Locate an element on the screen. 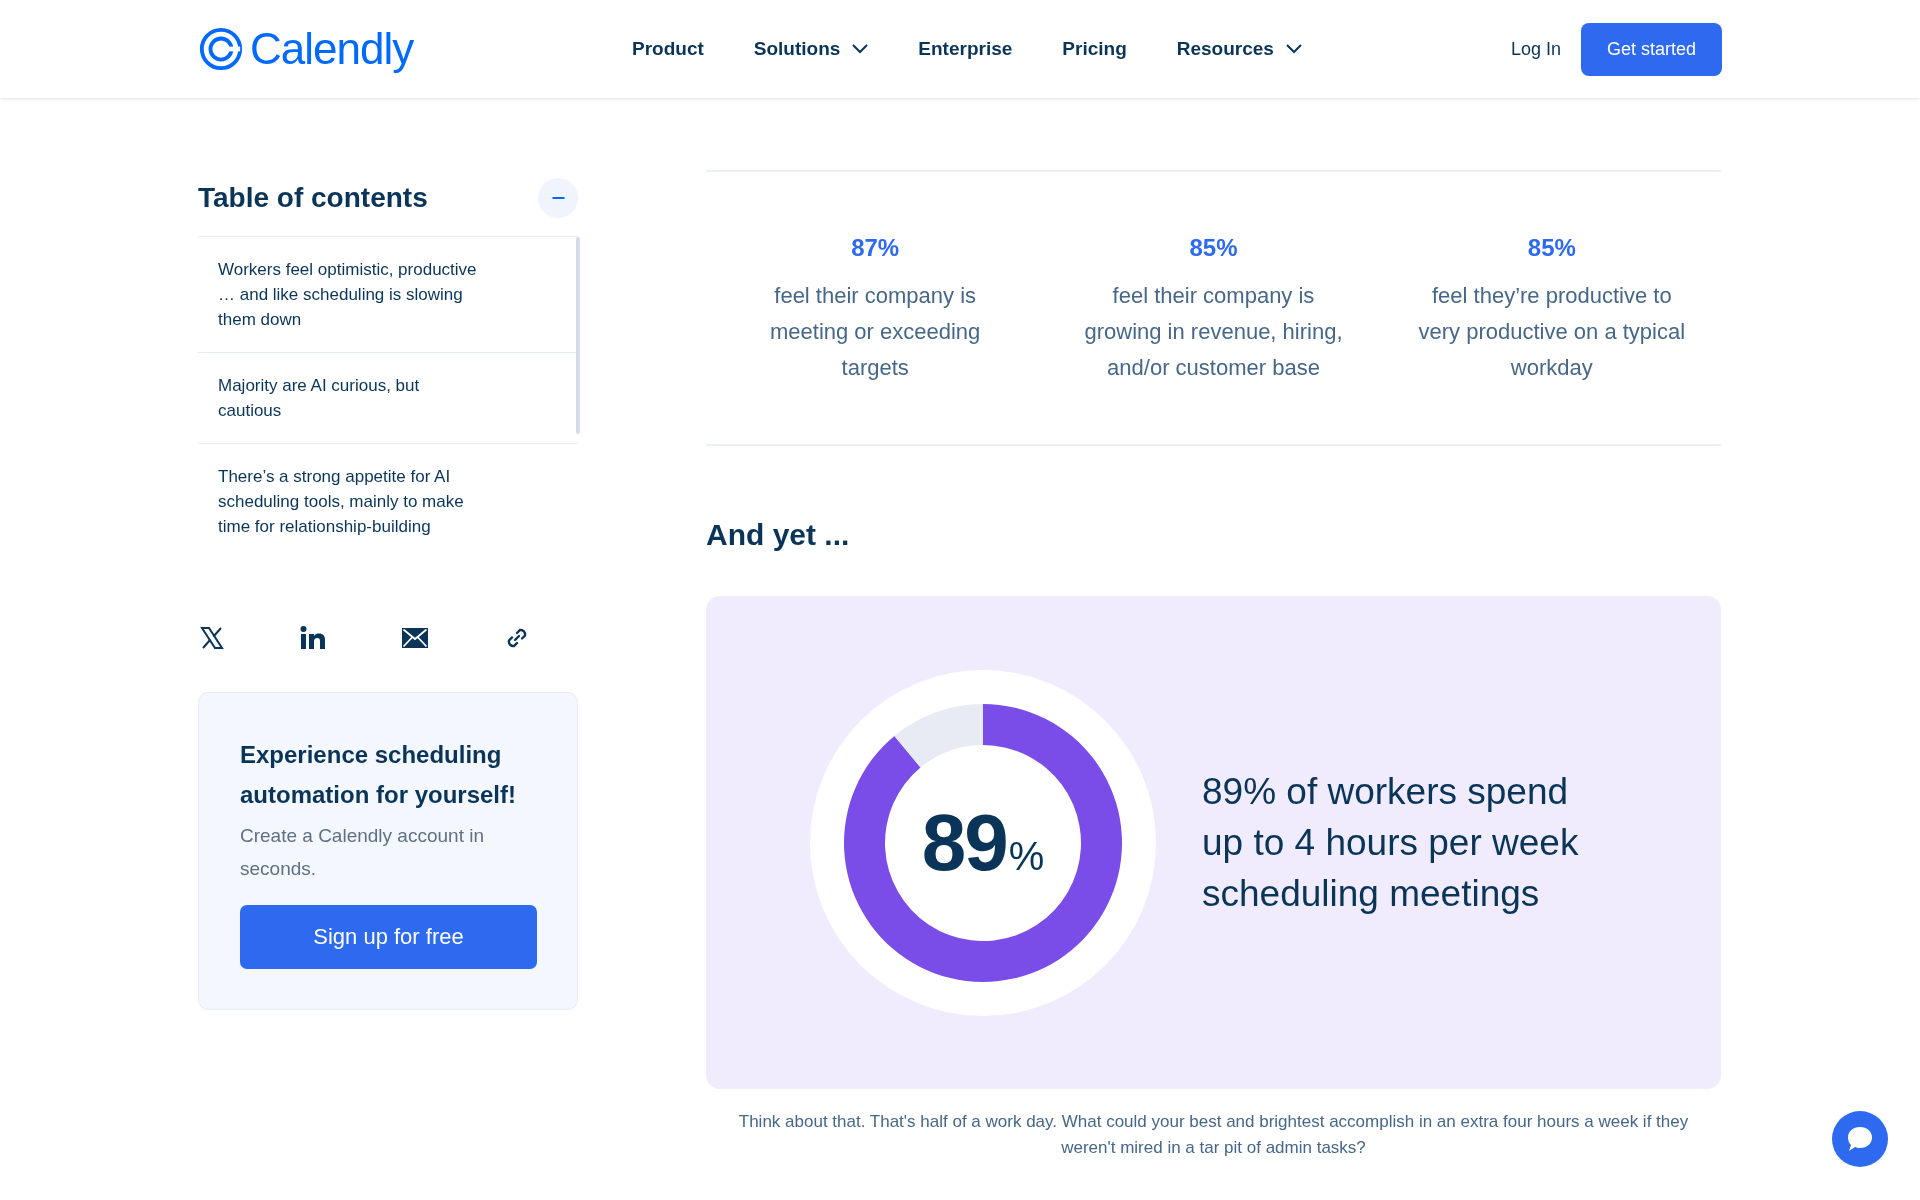 The width and height of the screenshot is (1920, 1200). statistic-value: 87% is located at coordinates (875, 248).